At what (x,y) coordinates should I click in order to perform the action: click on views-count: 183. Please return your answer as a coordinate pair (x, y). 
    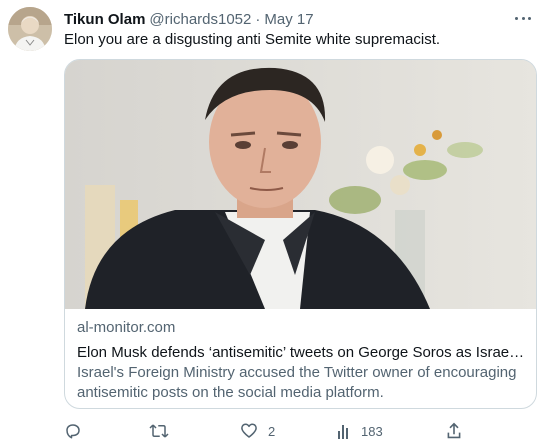
    Looking at the image, I should click on (372, 431).